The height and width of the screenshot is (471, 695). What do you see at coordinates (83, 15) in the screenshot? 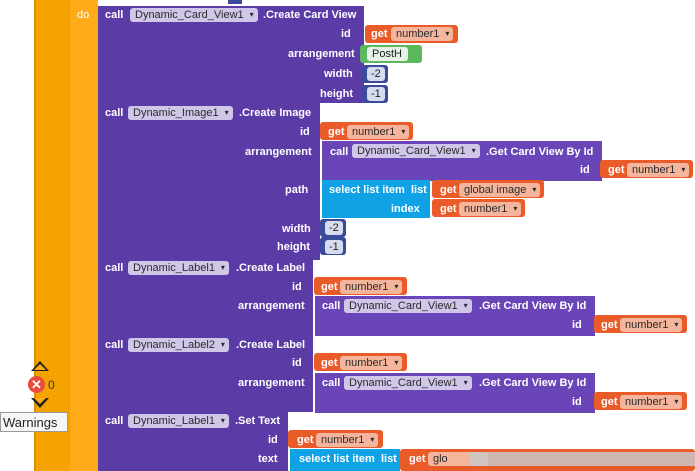
I see `do-label: do` at bounding box center [83, 15].